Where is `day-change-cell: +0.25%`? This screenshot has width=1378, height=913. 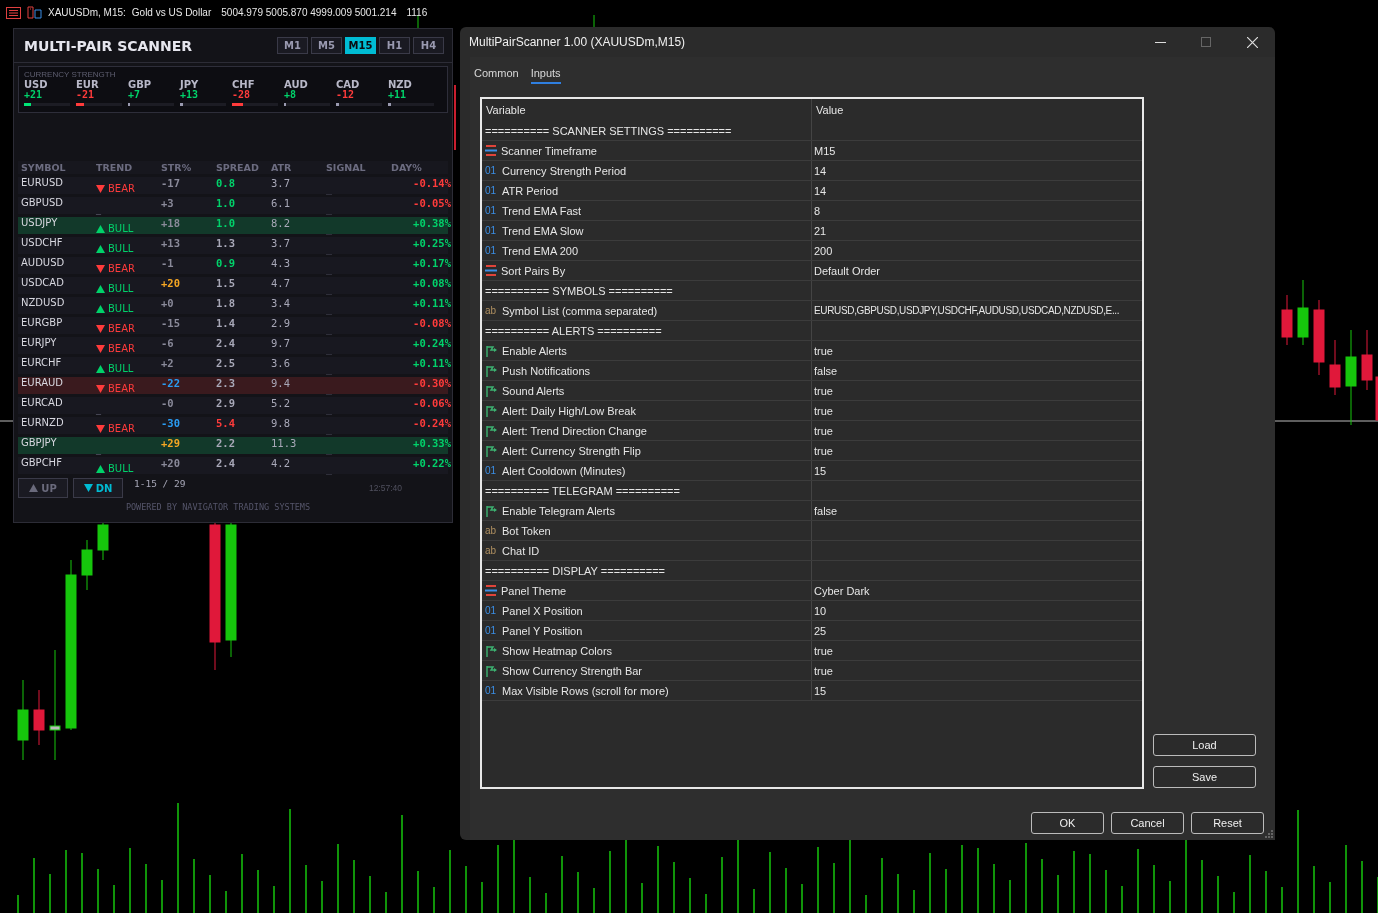 day-change-cell: +0.25% is located at coordinates (432, 243).